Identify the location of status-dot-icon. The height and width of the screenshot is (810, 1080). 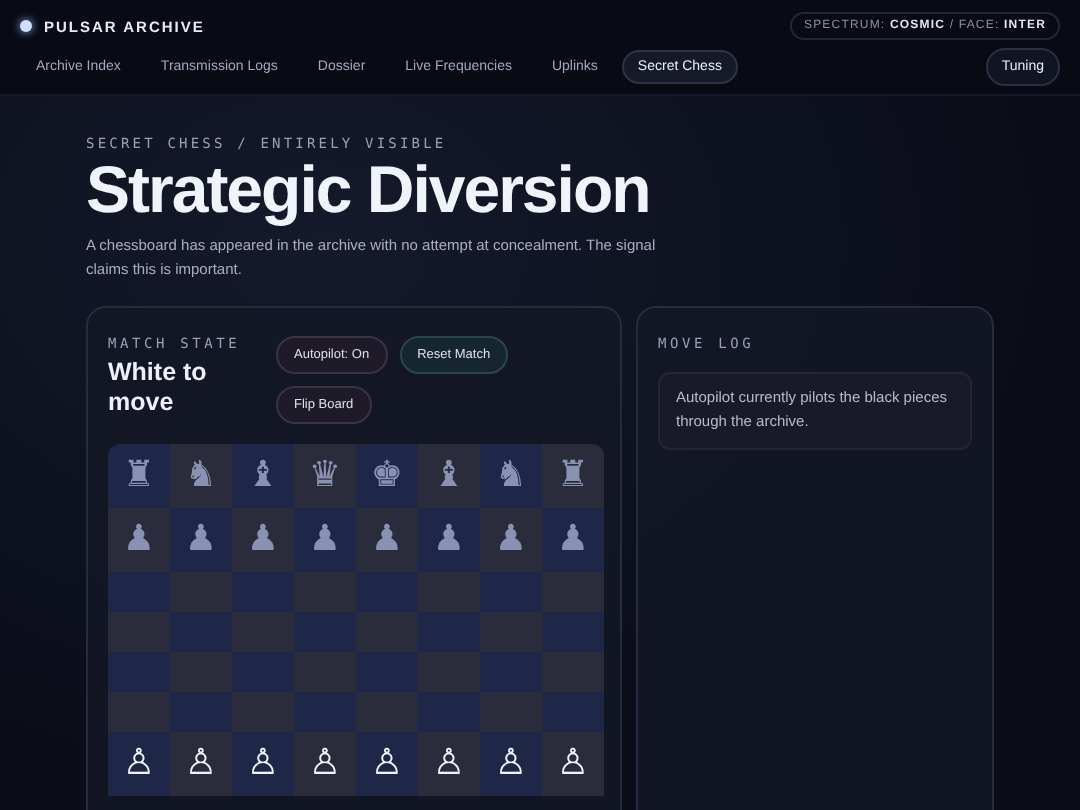
(26, 26).